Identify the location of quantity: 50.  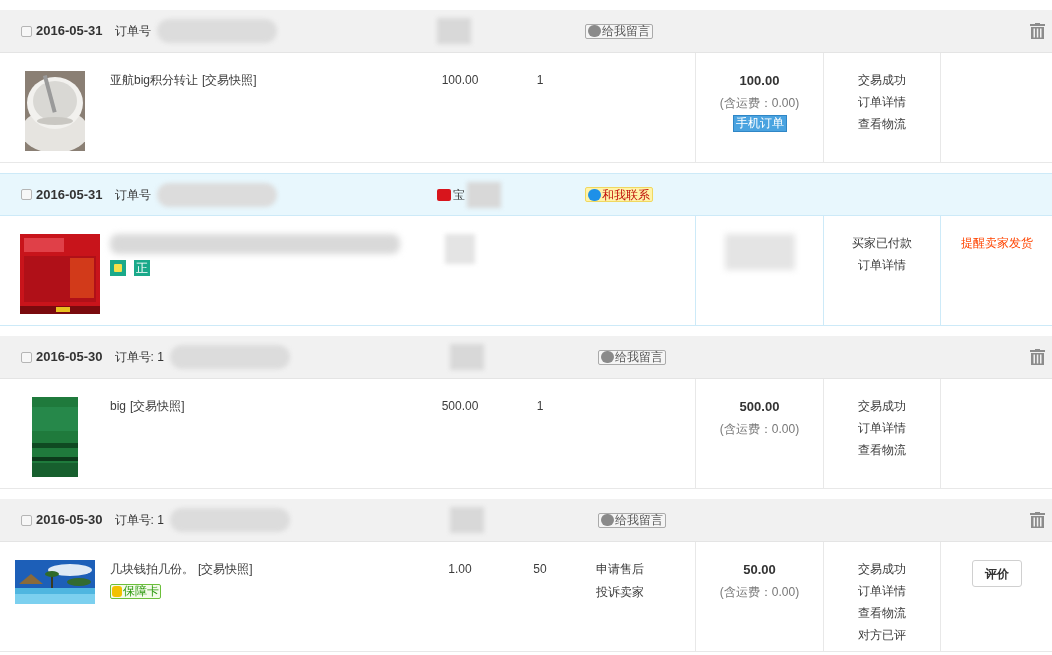
(540, 569).